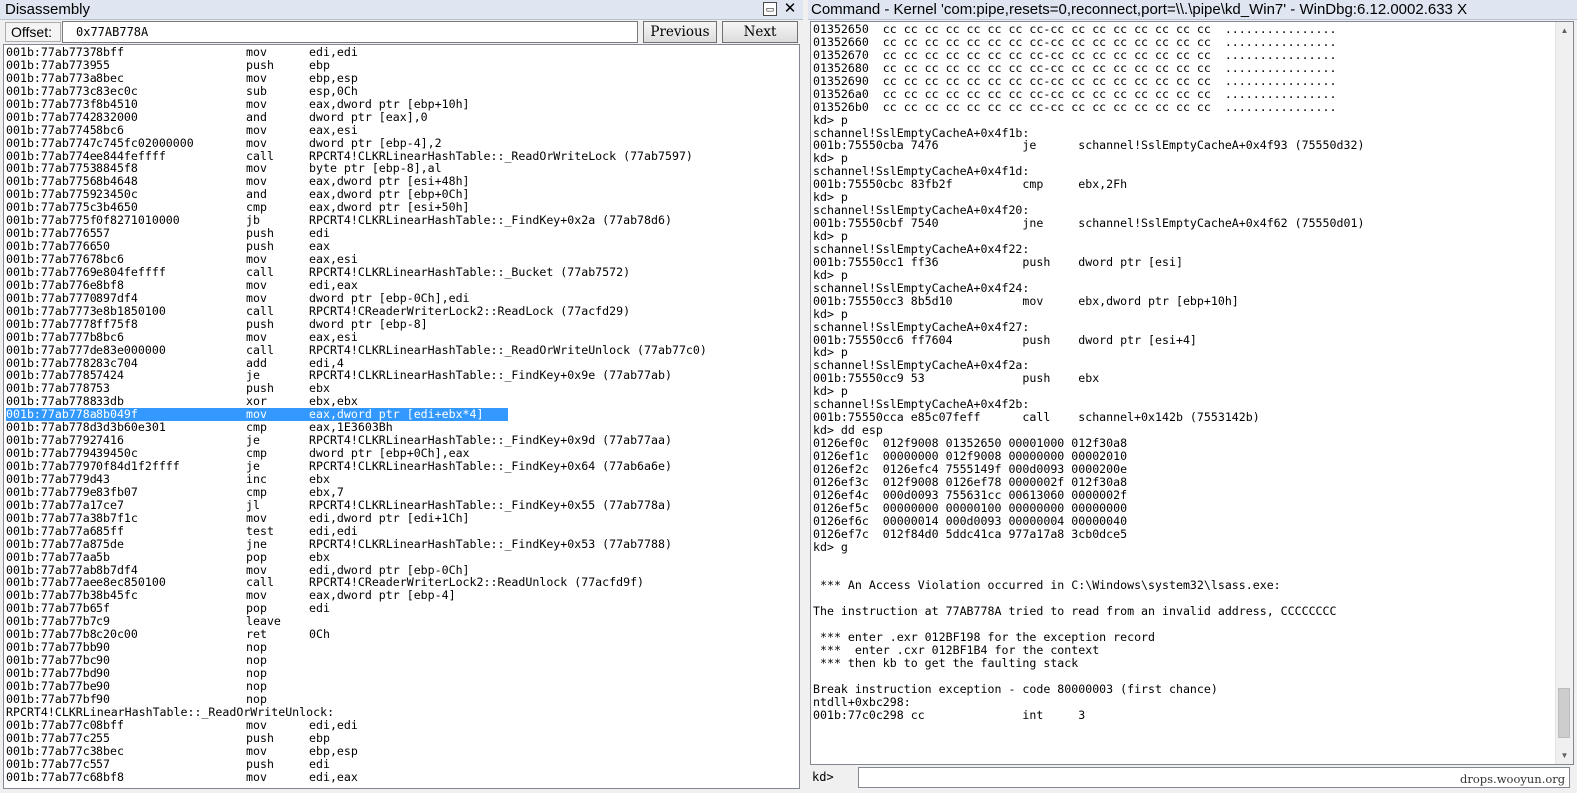 The image size is (1577, 793). What do you see at coordinates (257, 686) in the screenshot?
I see `disassembly-row: 001b:77ab77be 90 nop` at bounding box center [257, 686].